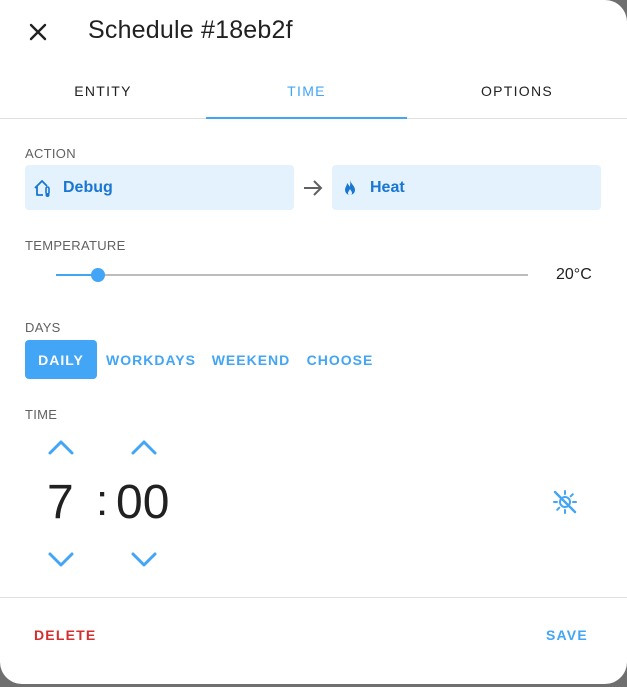 This screenshot has height=687, width=627. What do you see at coordinates (60, 503) in the screenshot?
I see `time-hours: 7` at bounding box center [60, 503].